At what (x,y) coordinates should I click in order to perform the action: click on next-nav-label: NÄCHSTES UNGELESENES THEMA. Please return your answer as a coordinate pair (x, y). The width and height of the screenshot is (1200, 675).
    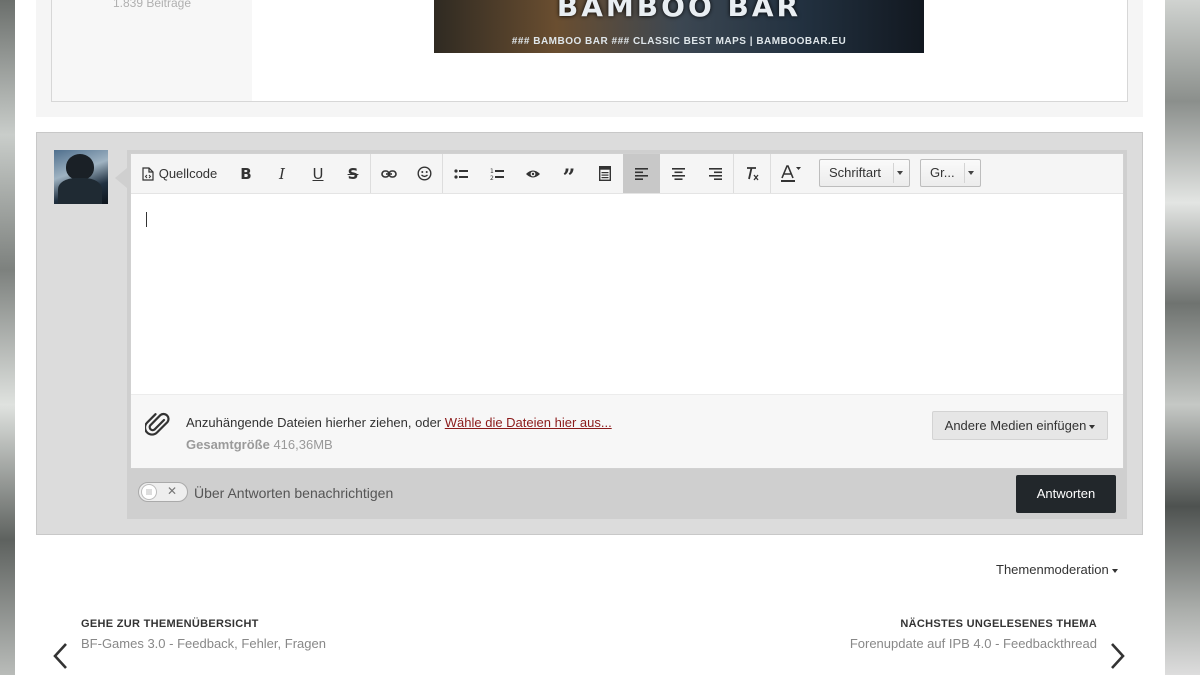
    Looking at the image, I should click on (998, 624).